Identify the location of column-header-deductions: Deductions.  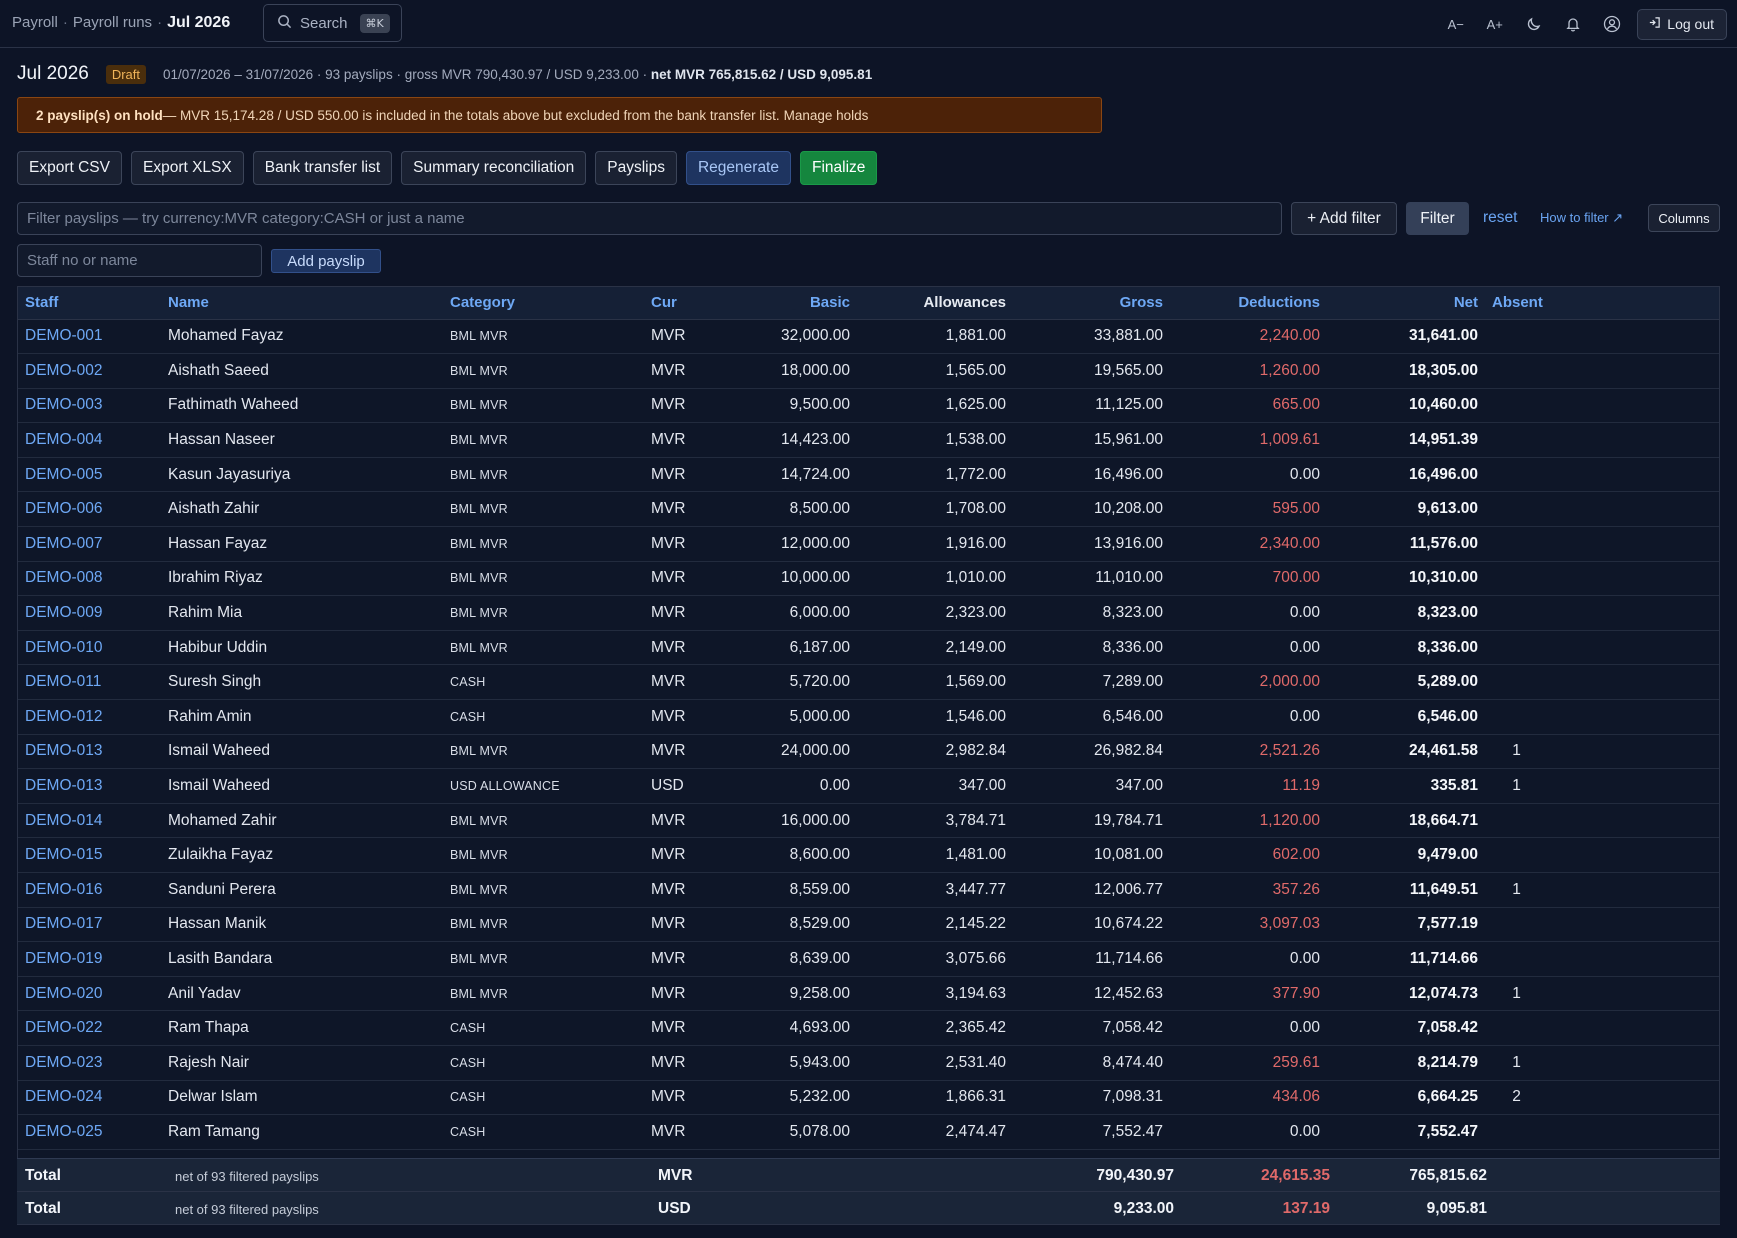
(1248, 303).